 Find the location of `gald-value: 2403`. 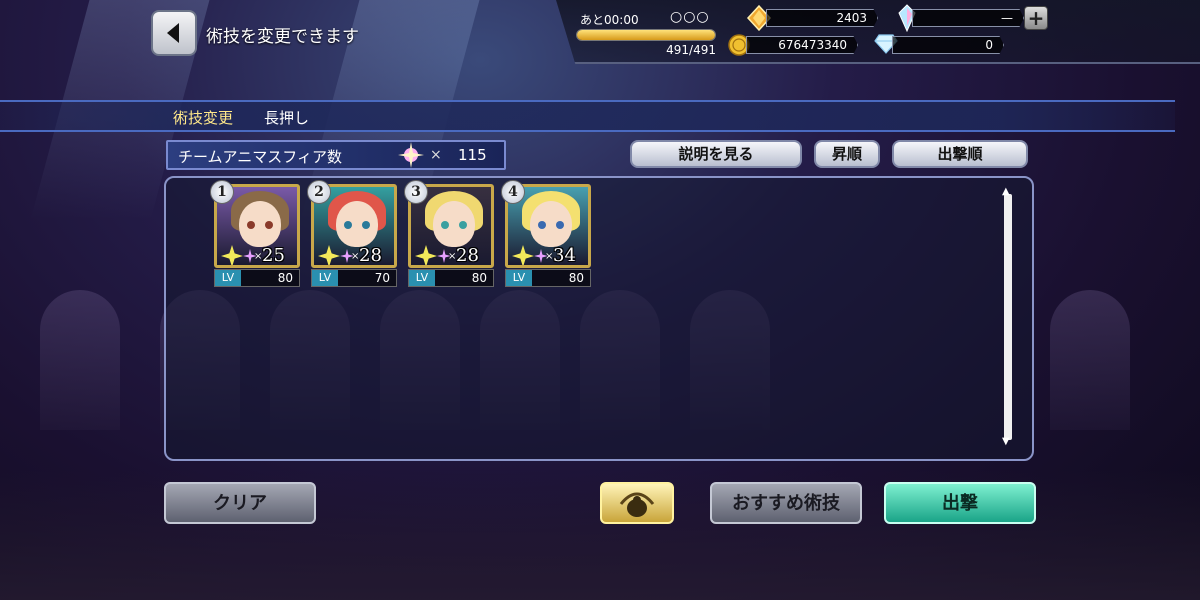

gald-value: 2403 is located at coordinates (822, 18).